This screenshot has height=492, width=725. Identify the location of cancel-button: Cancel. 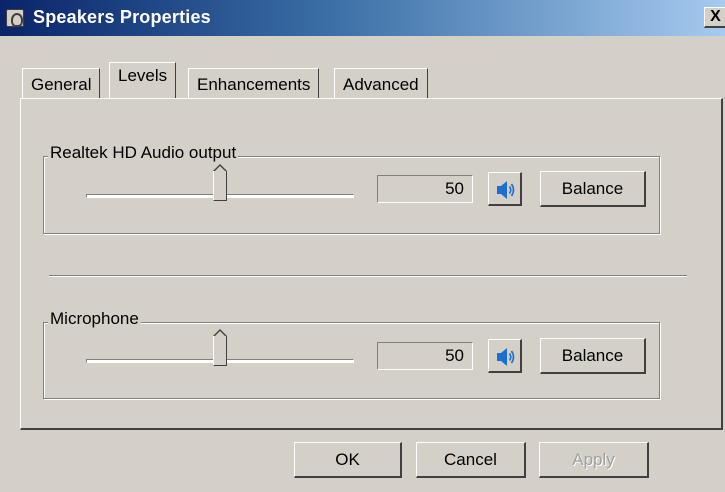
(471, 460).